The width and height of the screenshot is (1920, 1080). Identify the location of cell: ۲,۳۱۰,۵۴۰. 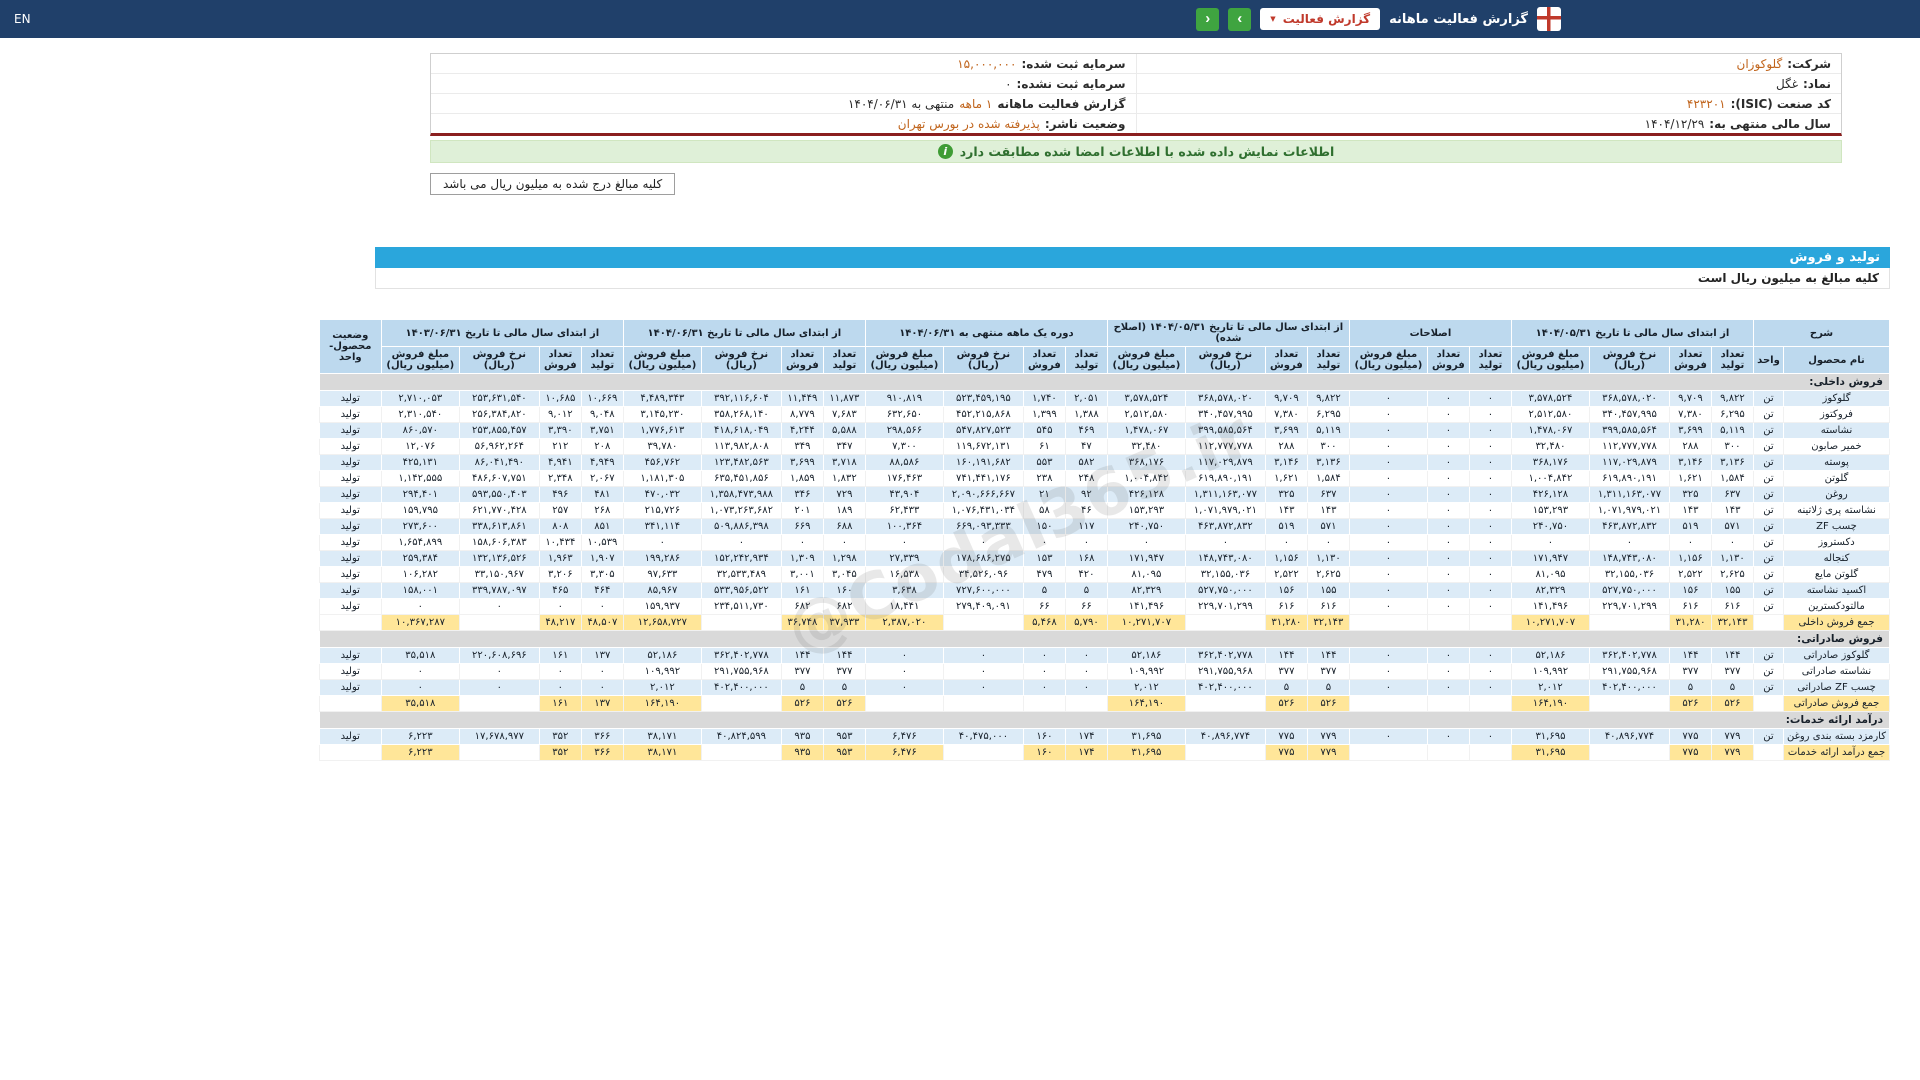
(420, 414).